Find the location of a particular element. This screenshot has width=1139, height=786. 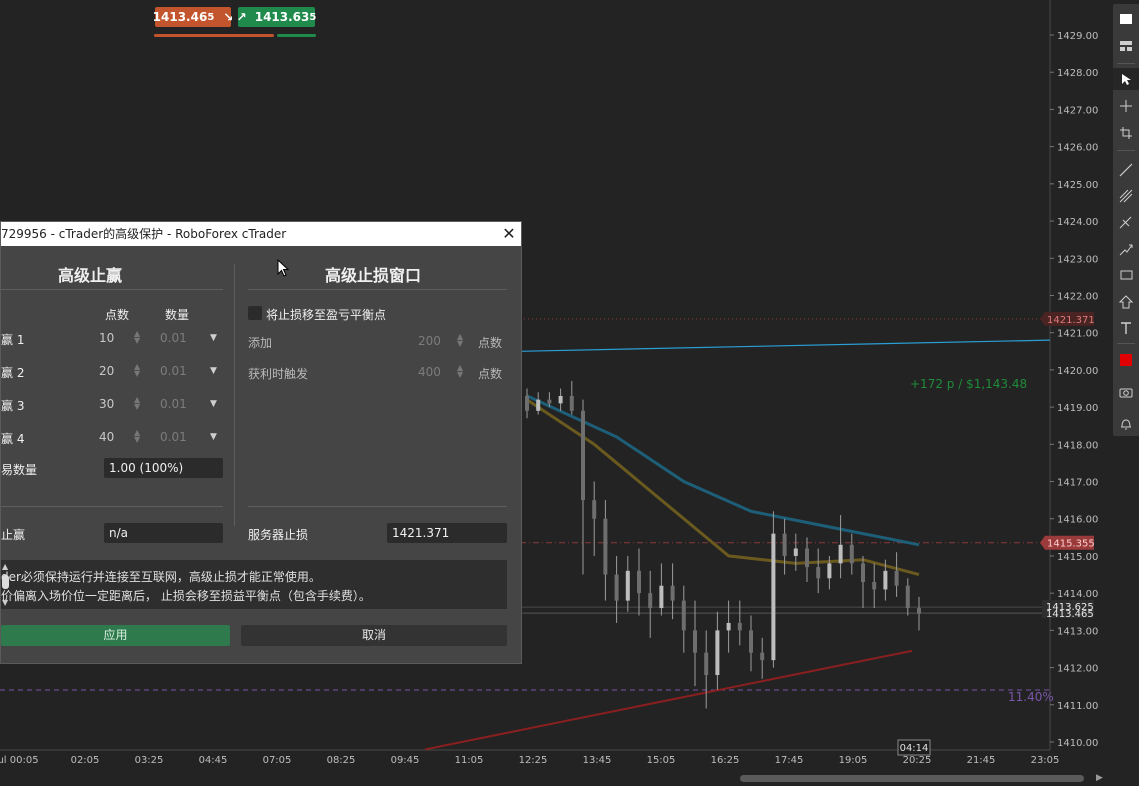

price-tick-label: 1414.00 is located at coordinates (1077, 594).